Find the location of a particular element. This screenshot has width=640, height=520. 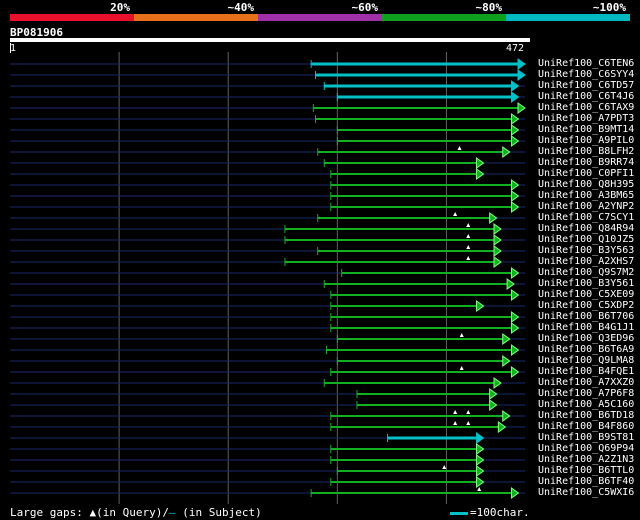

hit-label: UniRef100_B8LFH2 is located at coordinates (586, 151).